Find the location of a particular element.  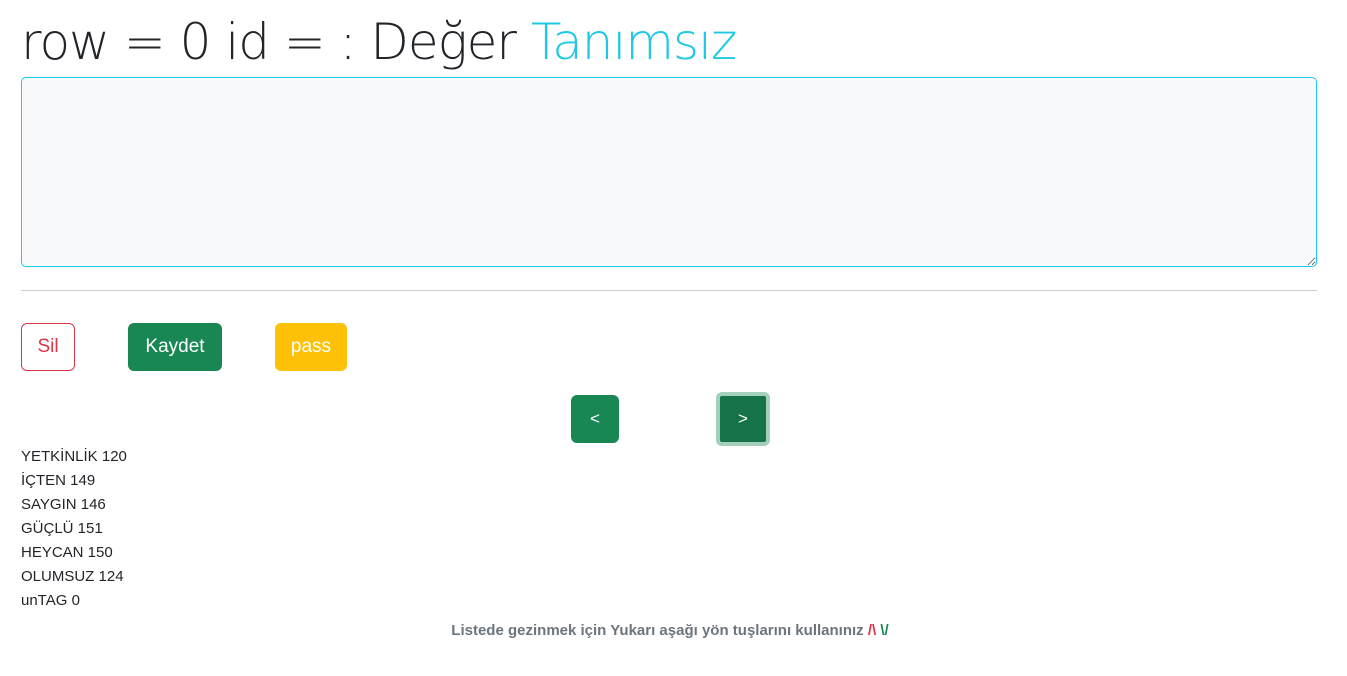

pass-button: pass is located at coordinates (311, 347).